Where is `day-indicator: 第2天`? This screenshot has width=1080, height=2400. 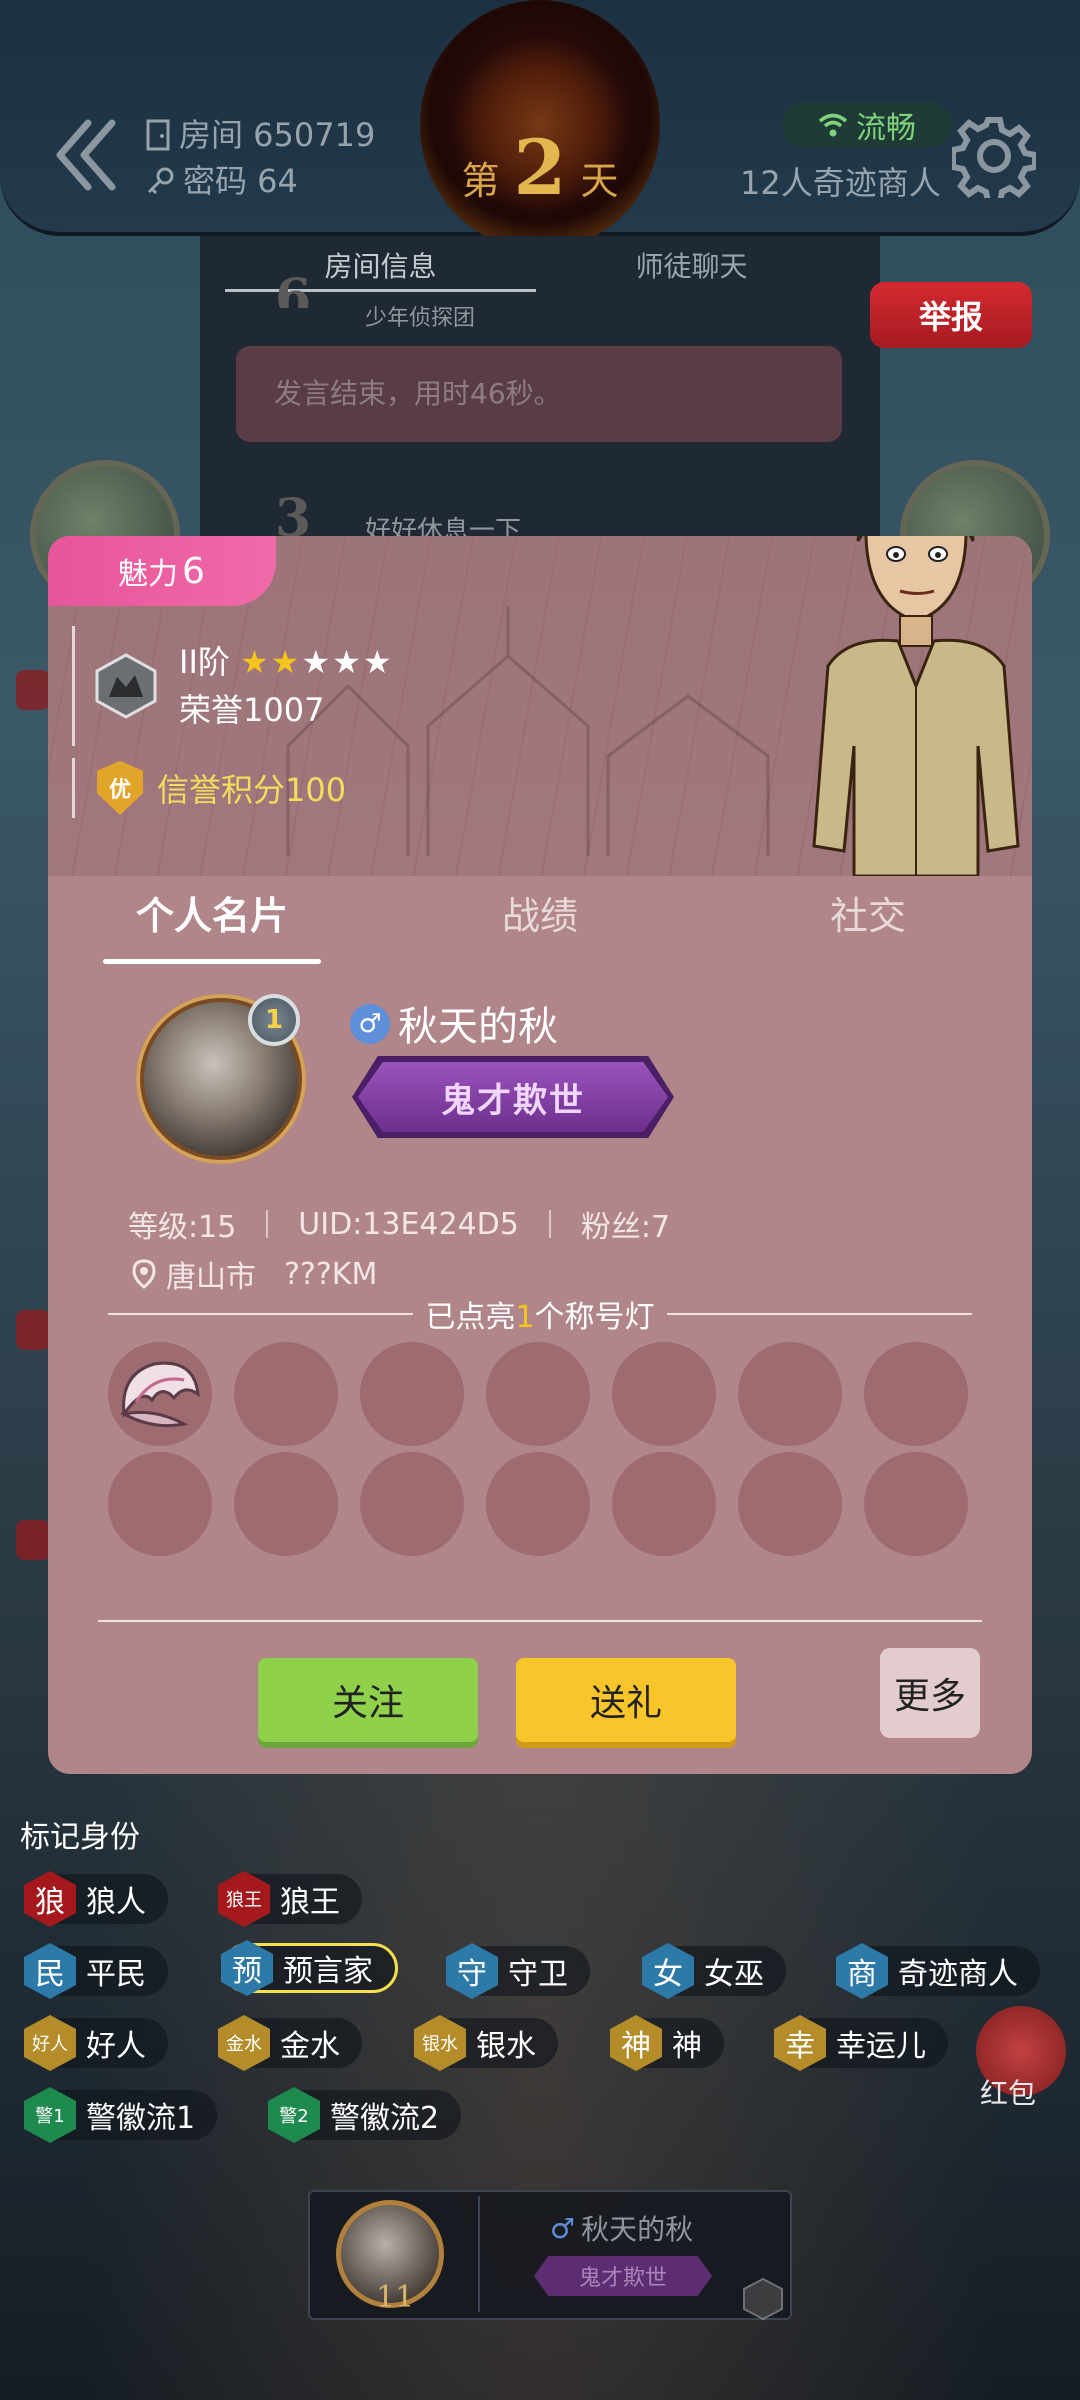
day-indicator: 第2天 is located at coordinates (540, 125).